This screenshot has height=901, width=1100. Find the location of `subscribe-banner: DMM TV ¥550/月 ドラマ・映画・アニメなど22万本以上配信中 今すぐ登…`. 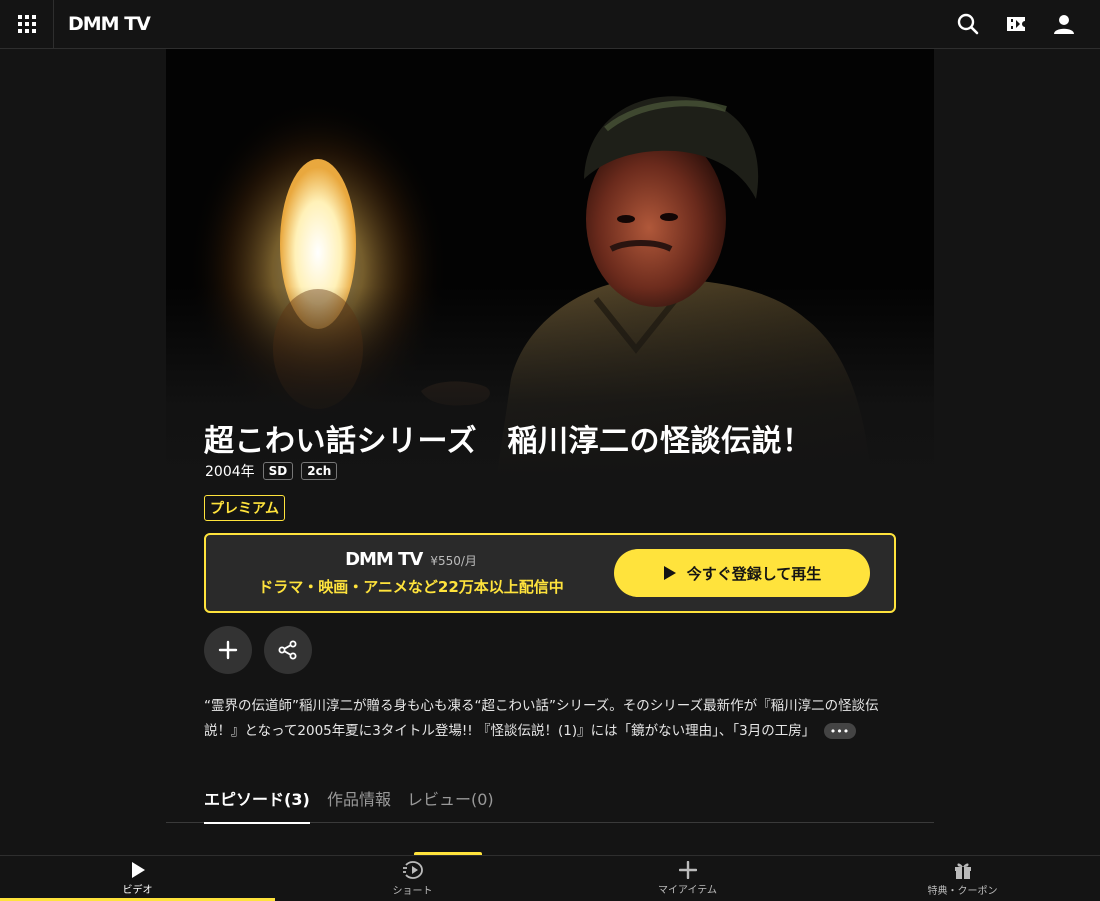

subscribe-banner: DMM TV ¥550/月 ドラマ・映画・アニメなど22万本以上配信中 今すぐ登… is located at coordinates (550, 573).